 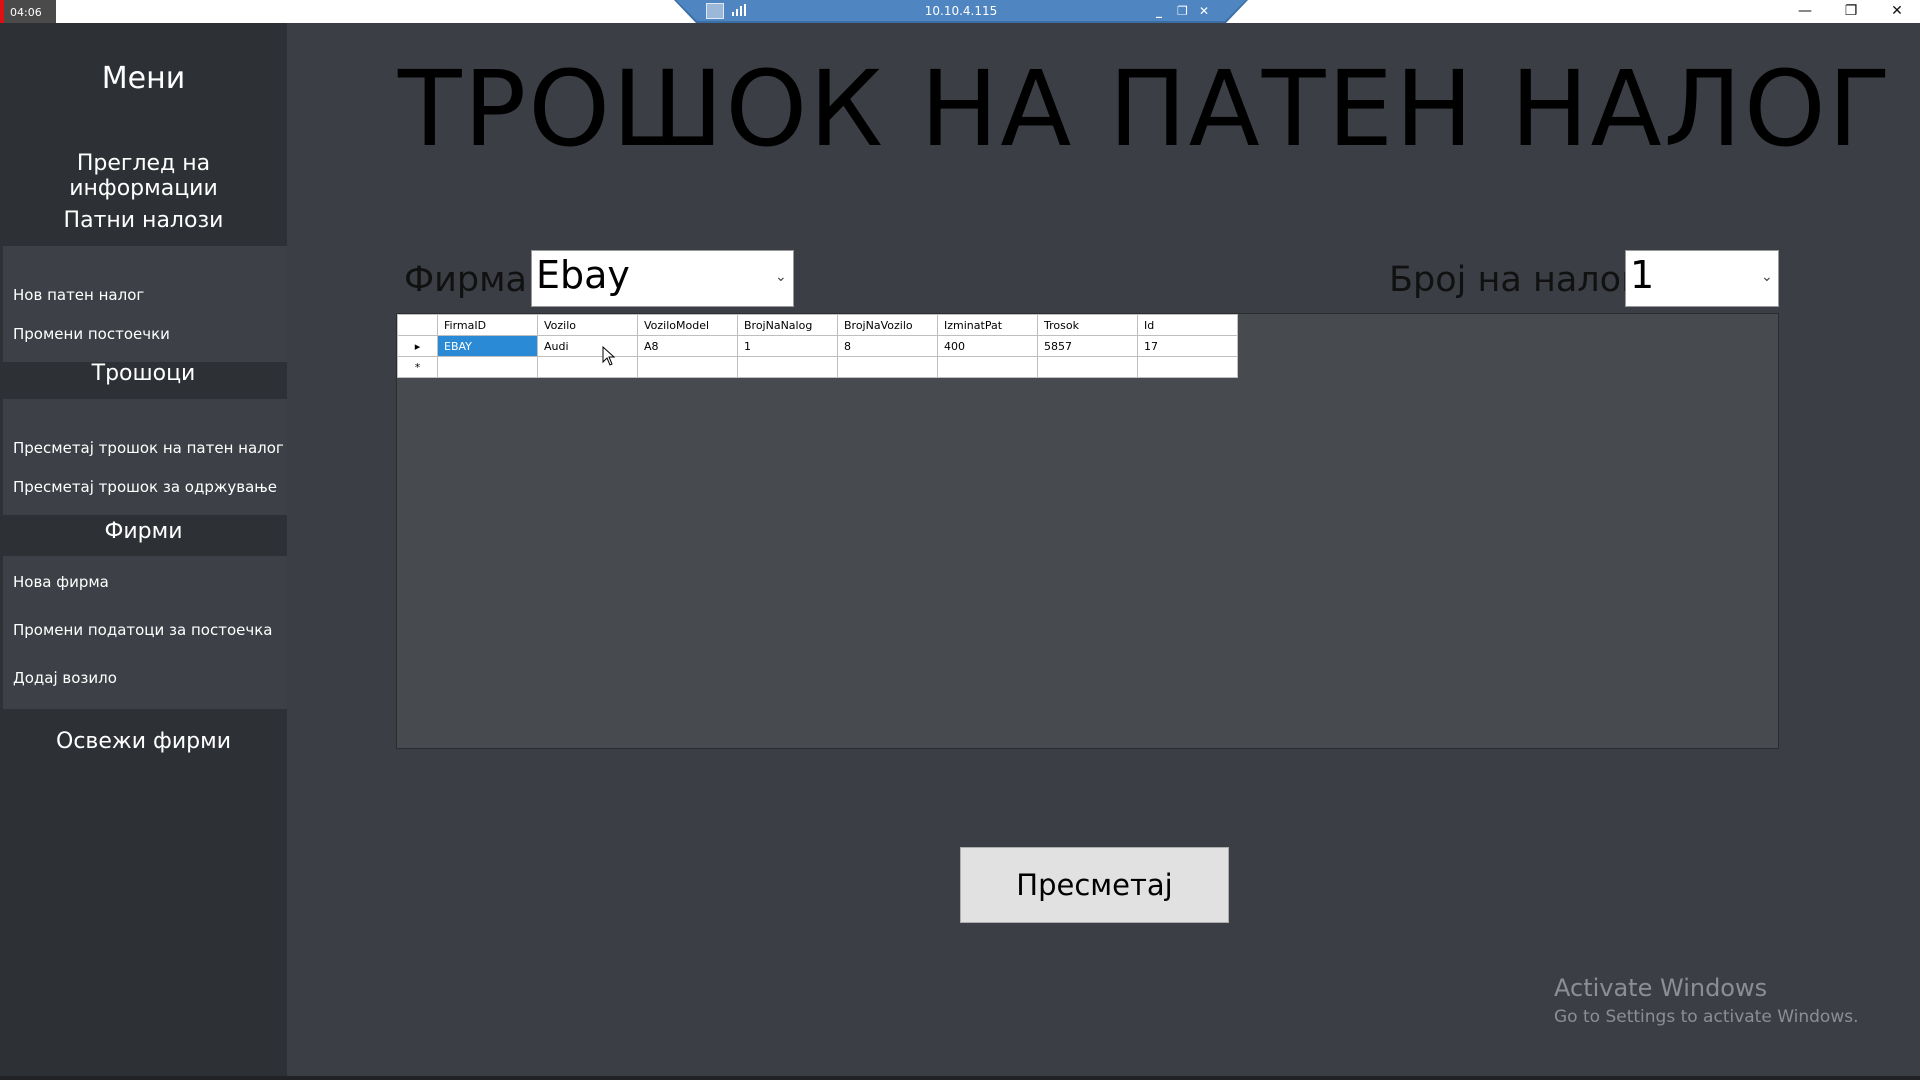 I want to click on restore-button: ❐, so click(x=1851, y=11).